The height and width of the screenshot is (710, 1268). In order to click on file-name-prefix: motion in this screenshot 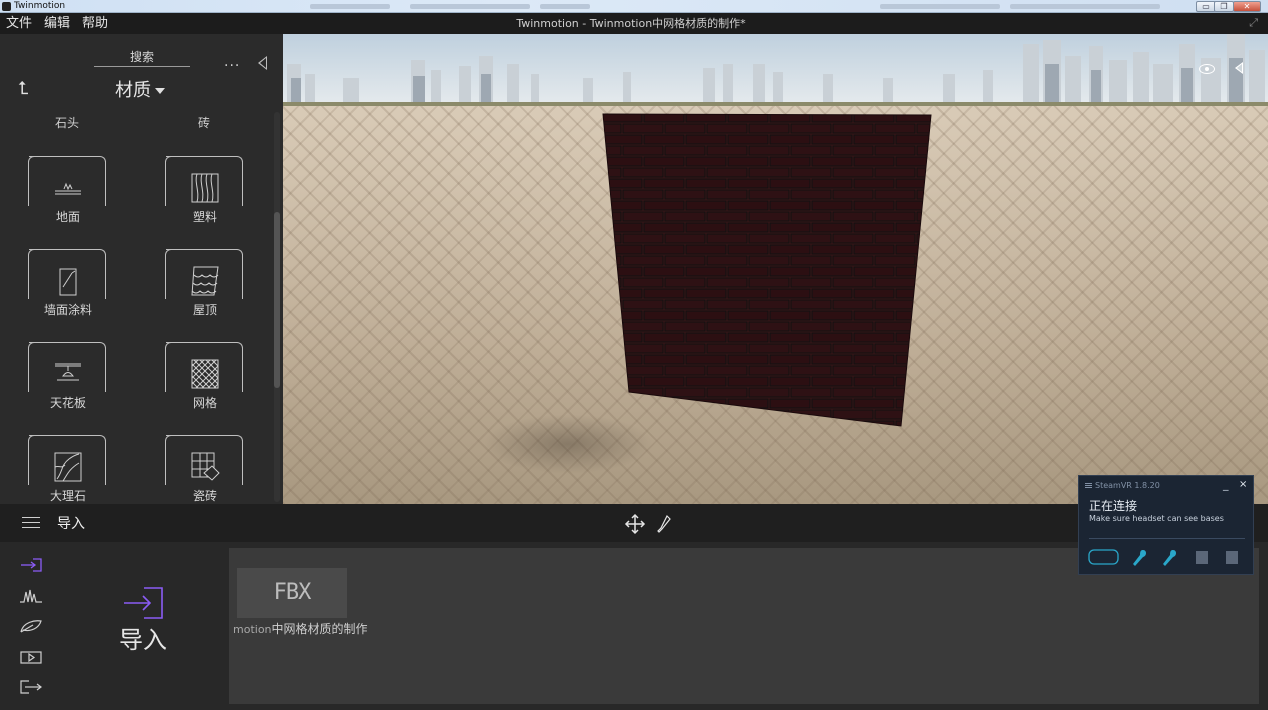, I will do `click(252, 629)`.